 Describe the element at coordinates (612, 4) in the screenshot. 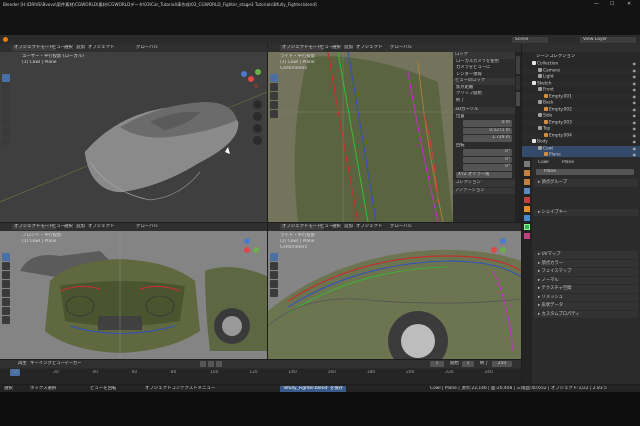

I see `maximize-button: ☐` at that location.